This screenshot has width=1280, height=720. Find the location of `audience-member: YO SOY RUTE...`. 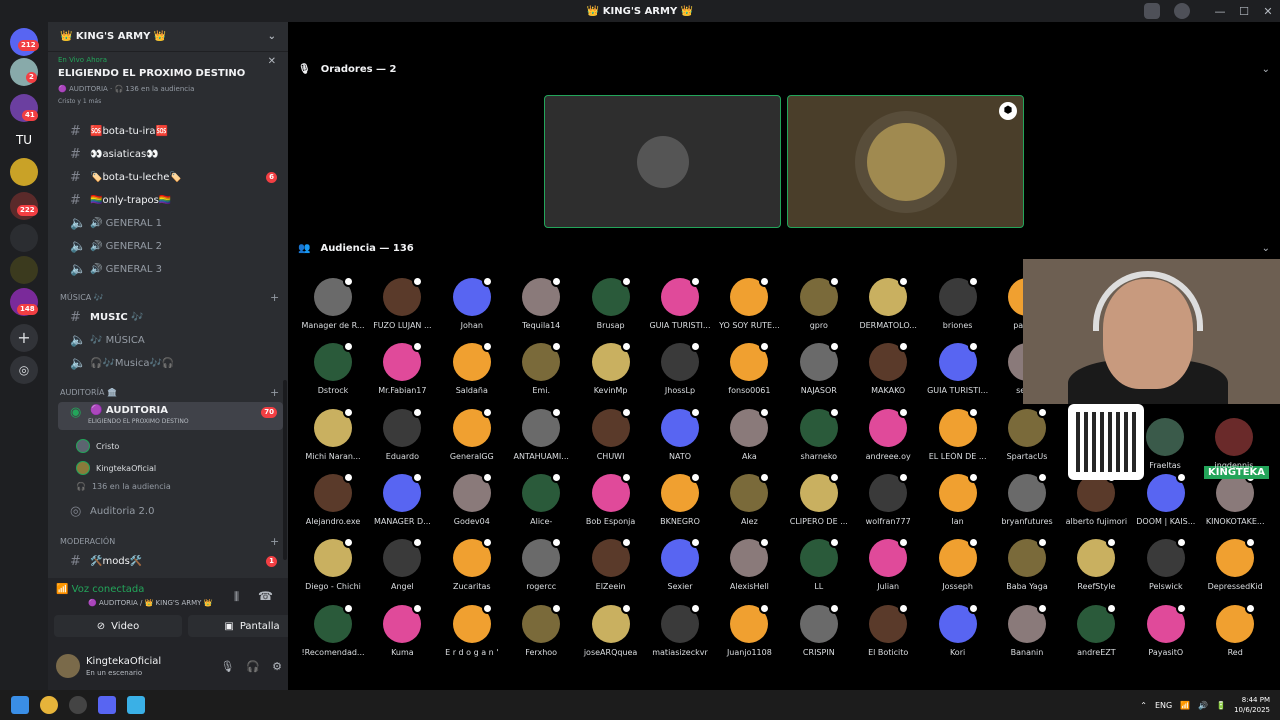

audience-member: YO SOY RUTE... is located at coordinates (749, 303).